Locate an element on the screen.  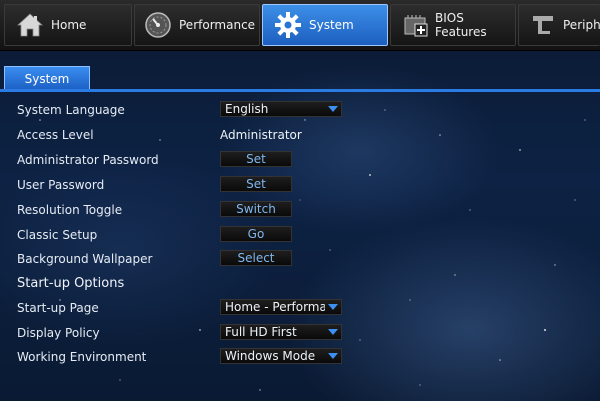
gauge-icon is located at coordinates (158, 25).